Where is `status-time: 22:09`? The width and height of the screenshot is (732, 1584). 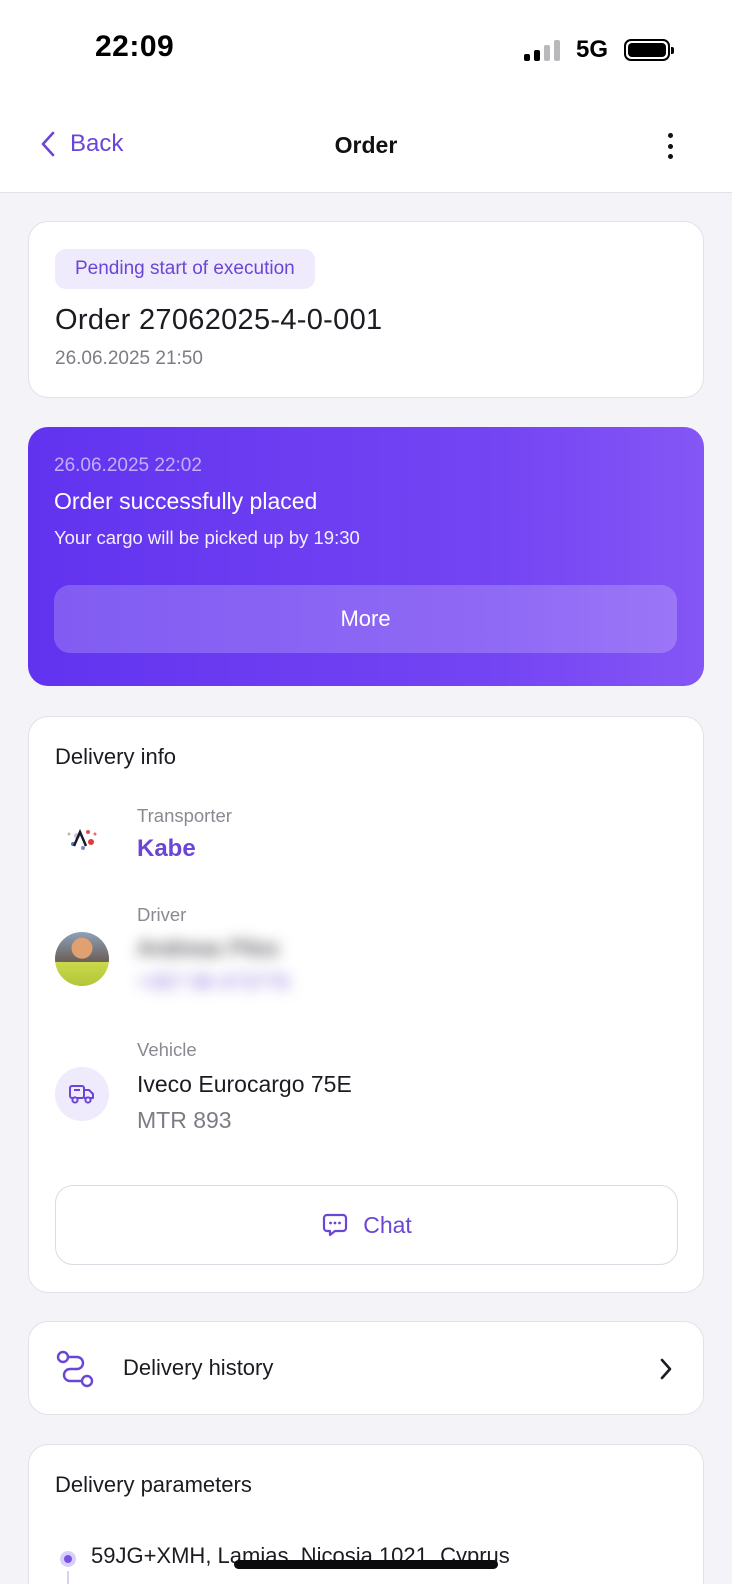 status-time: 22:09 is located at coordinates (135, 46).